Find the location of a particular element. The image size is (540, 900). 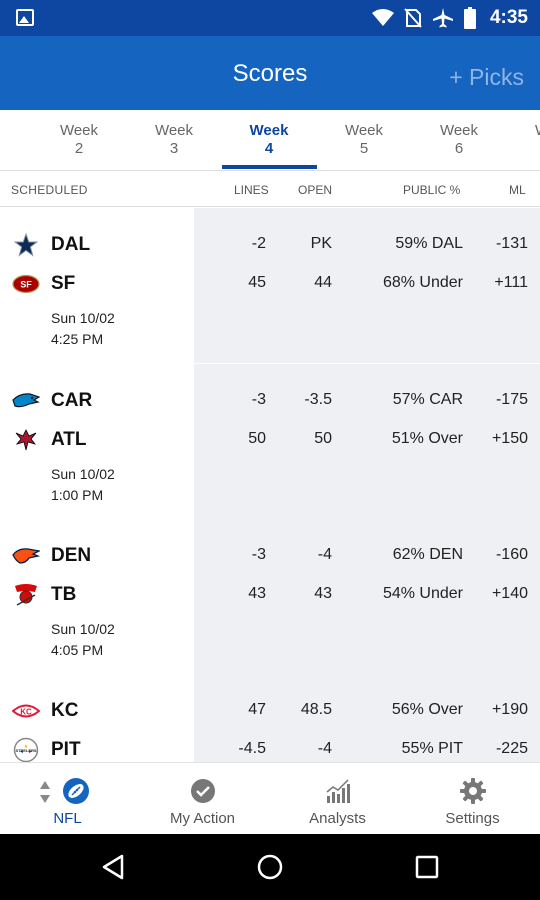

status-icons: 4:35 is located at coordinates (449, 18).